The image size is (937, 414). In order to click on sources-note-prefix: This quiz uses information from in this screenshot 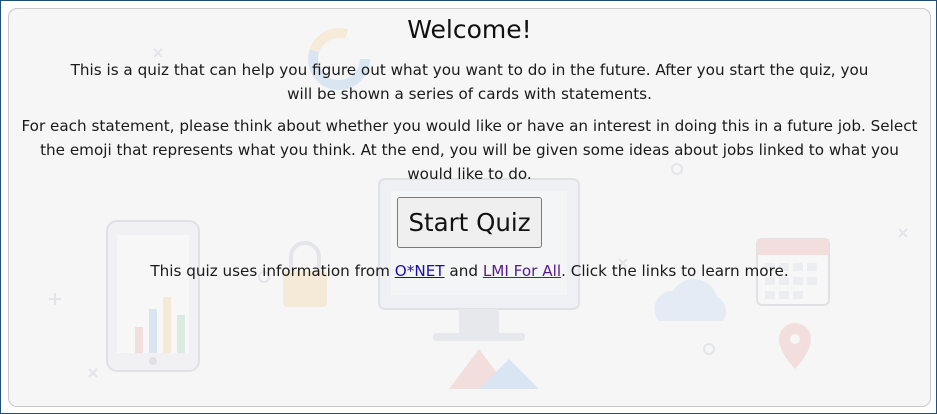, I will do `click(272, 271)`.